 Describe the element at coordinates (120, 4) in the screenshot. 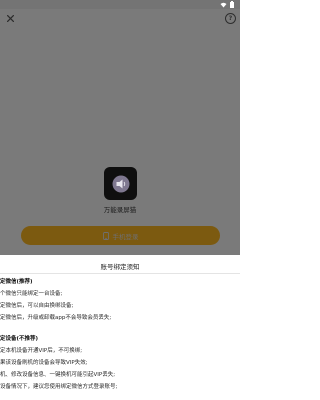

I see `status-bar` at that location.